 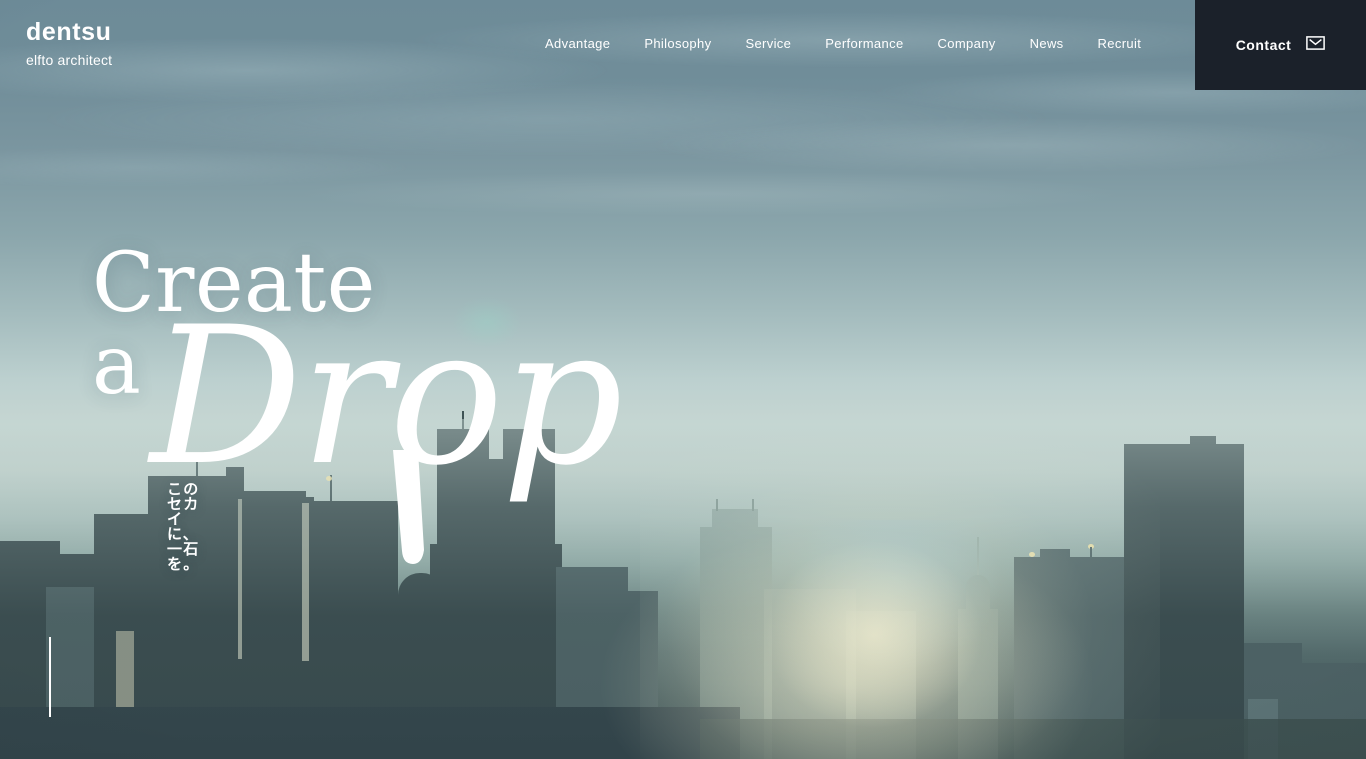 What do you see at coordinates (967, 44) in the screenshot?
I see `nav-item-company: Company` at bounding box center [967, 44].